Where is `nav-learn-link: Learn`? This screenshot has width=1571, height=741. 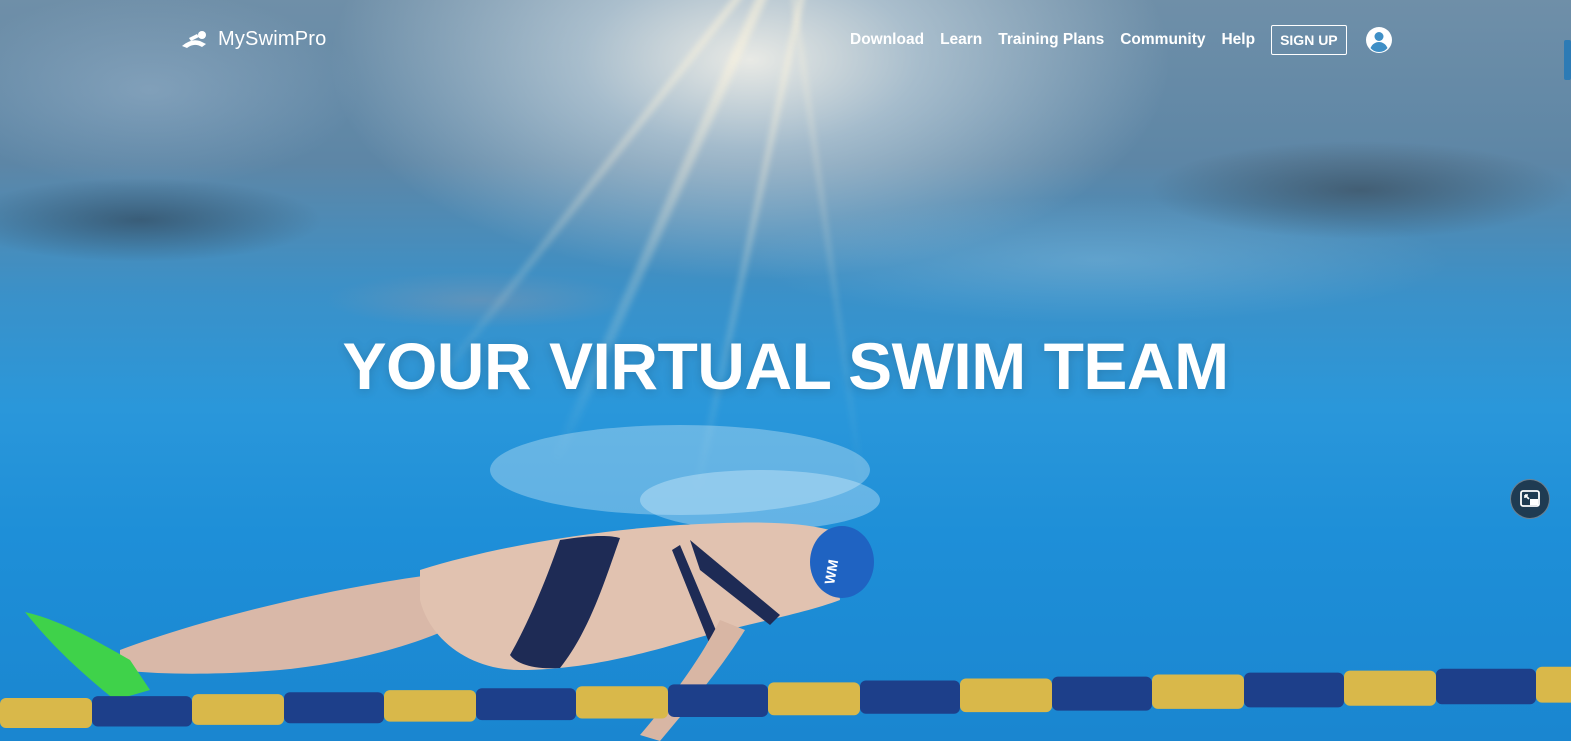
nav-learn-link: Learn is located at coordinates (961, 40).